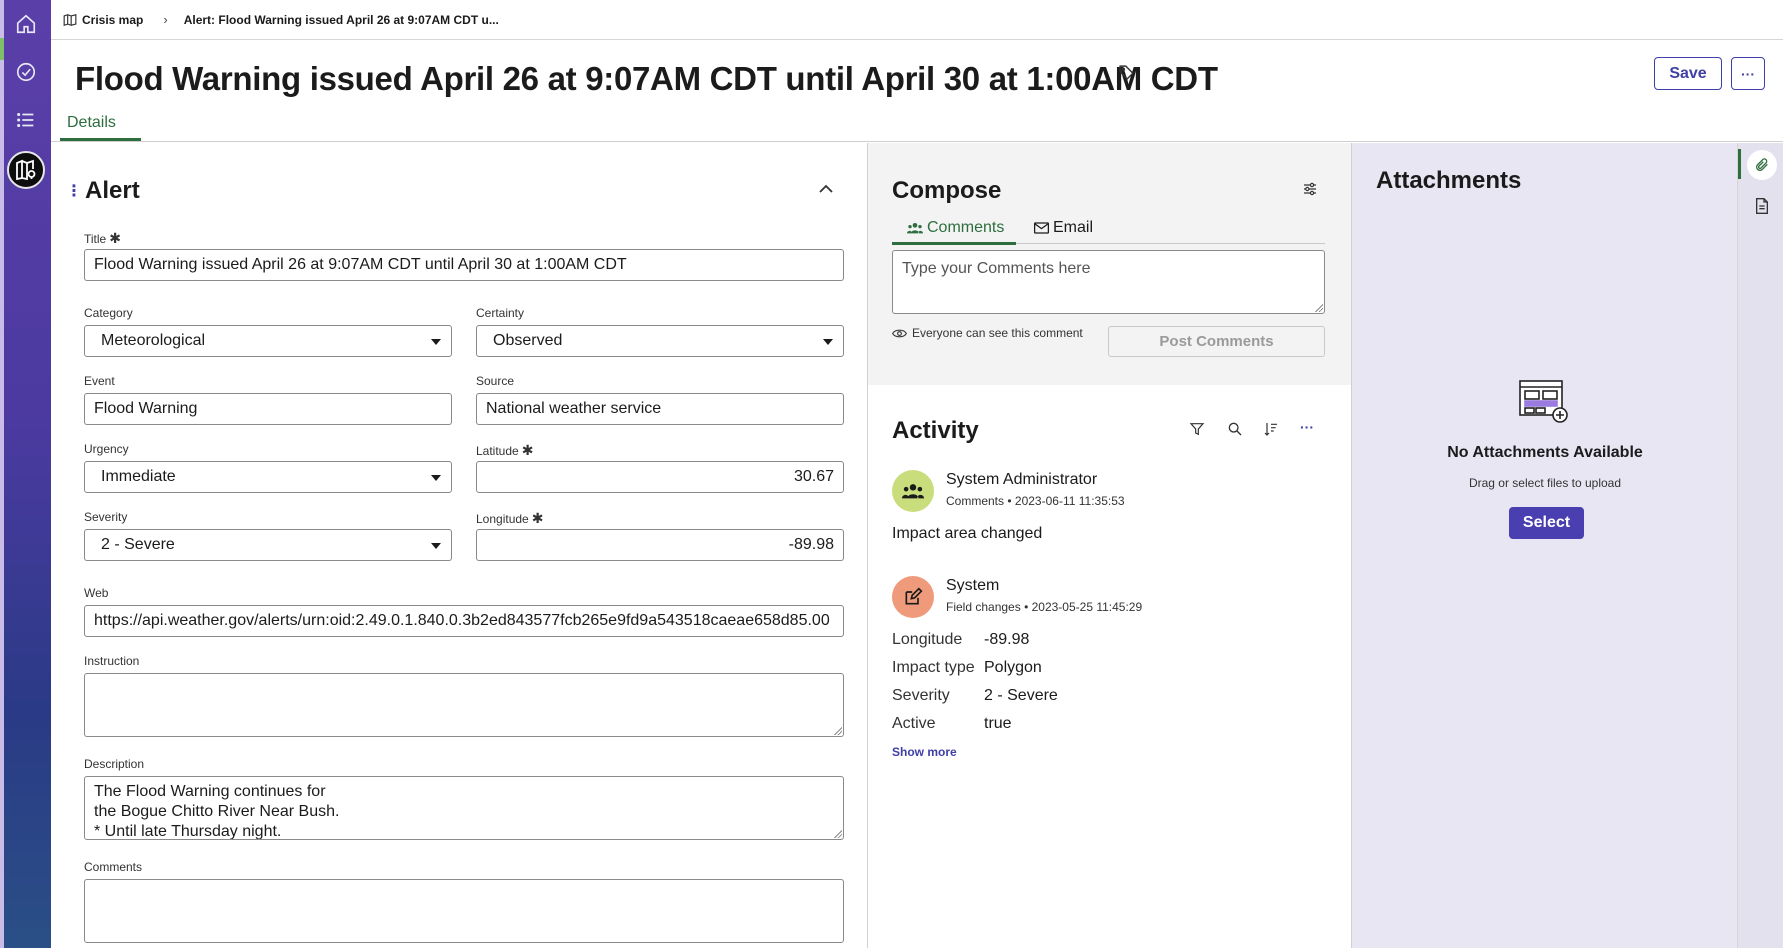  What do you see at coordinates (528, 340) in the screenshot?
I see `certainty-value: Observed` at bounding box center [528, 340].